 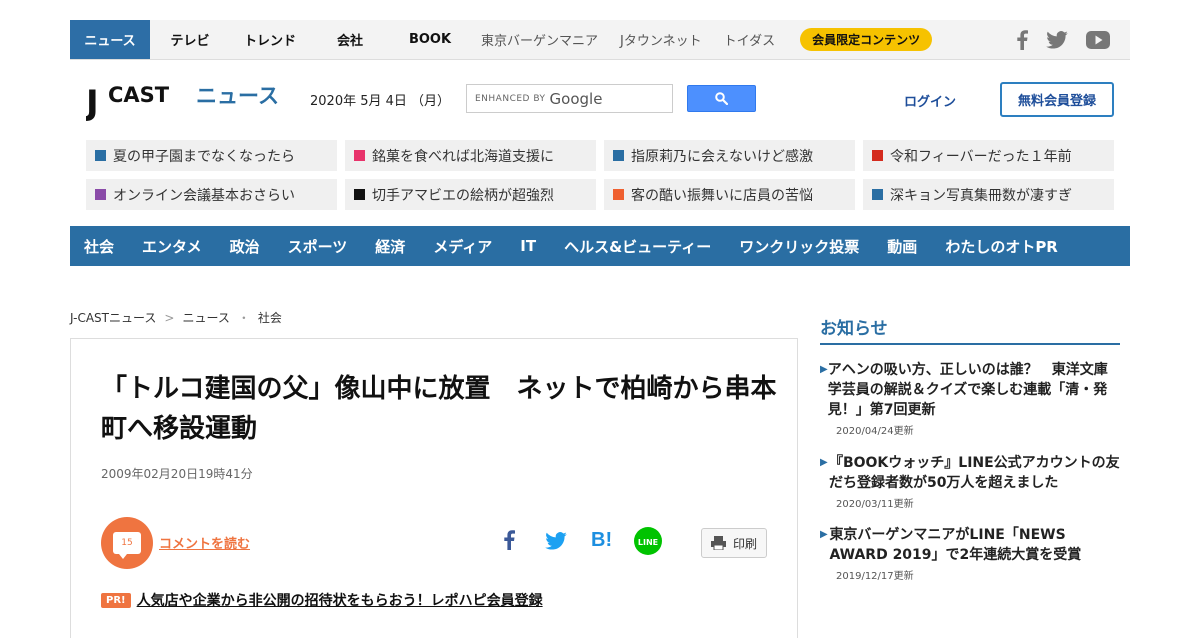 What do you see at coordinates (463, 156) in the screenshot?
I see `tag-label: 銘菓を食べれば北海道支援に` at bounding box center [463, 156].